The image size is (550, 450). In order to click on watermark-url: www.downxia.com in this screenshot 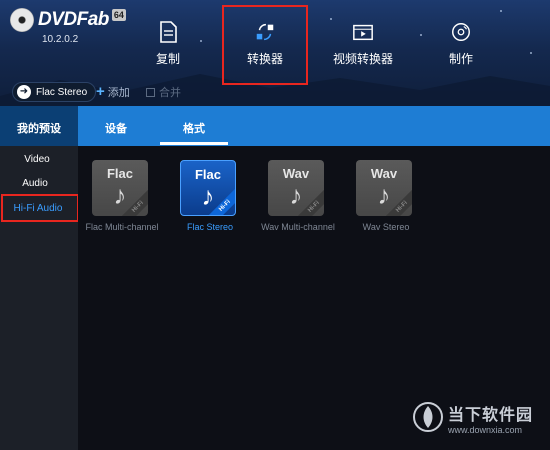, I will do `click(485, 430)`.